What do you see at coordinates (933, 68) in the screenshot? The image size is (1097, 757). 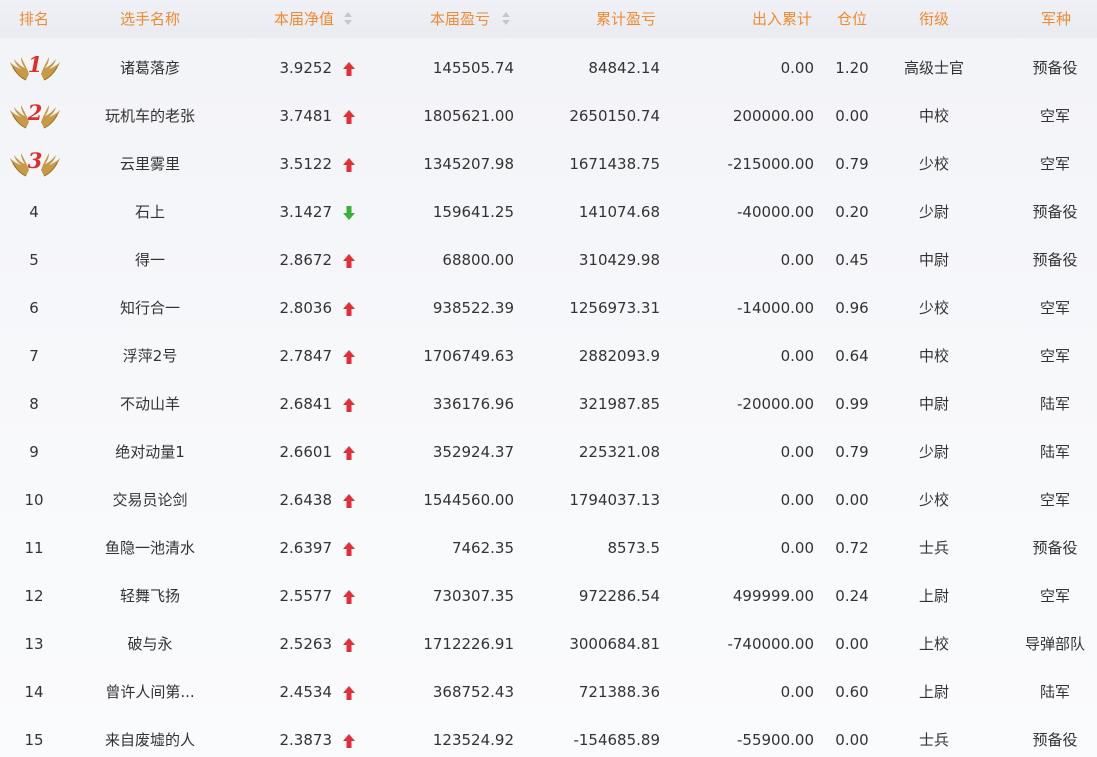 I see `title-value: 高级士官` at bounding box center [933, 68].